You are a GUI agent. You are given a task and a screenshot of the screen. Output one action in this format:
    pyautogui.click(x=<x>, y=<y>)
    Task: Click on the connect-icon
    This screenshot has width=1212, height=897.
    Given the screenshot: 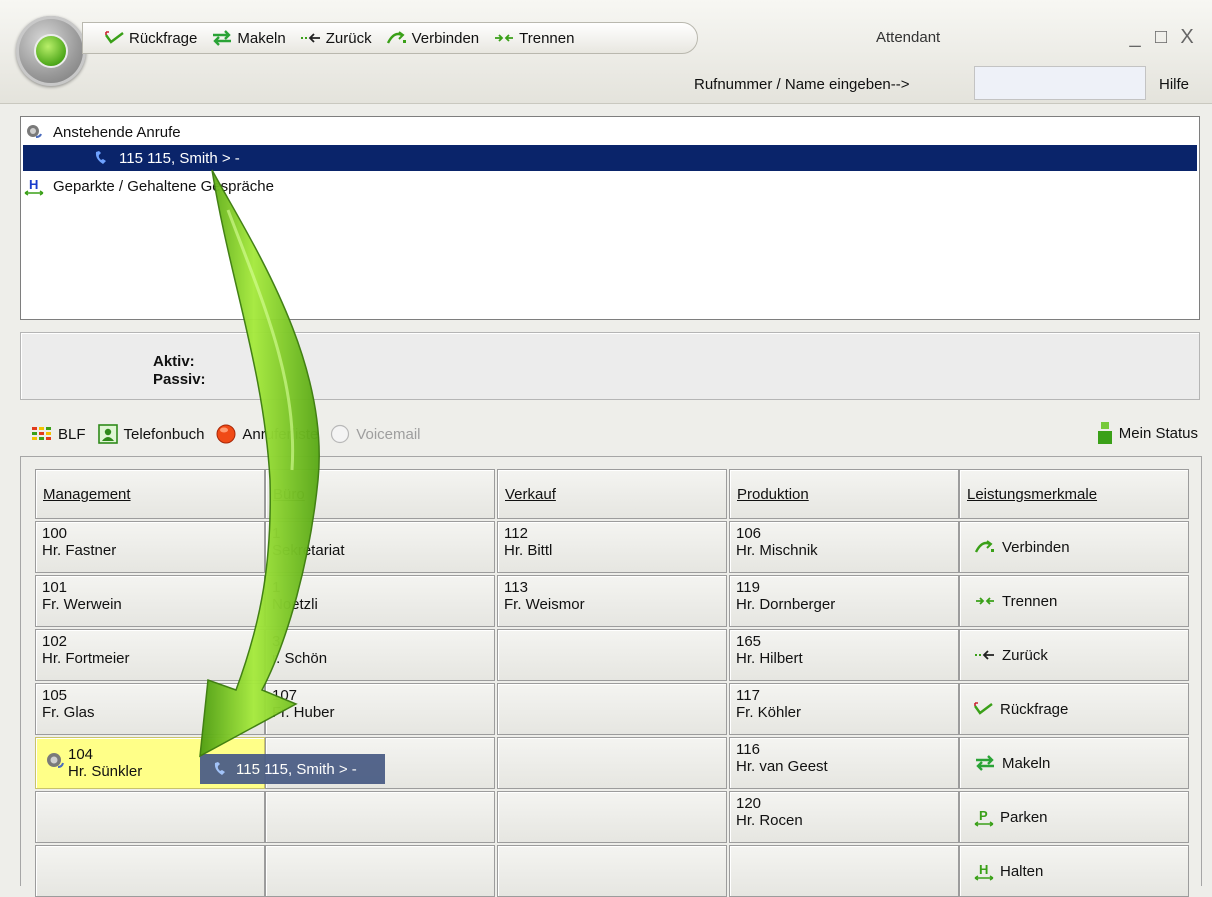 What is the action you would take?
    pyautogui.click(x=984, y=546)
    